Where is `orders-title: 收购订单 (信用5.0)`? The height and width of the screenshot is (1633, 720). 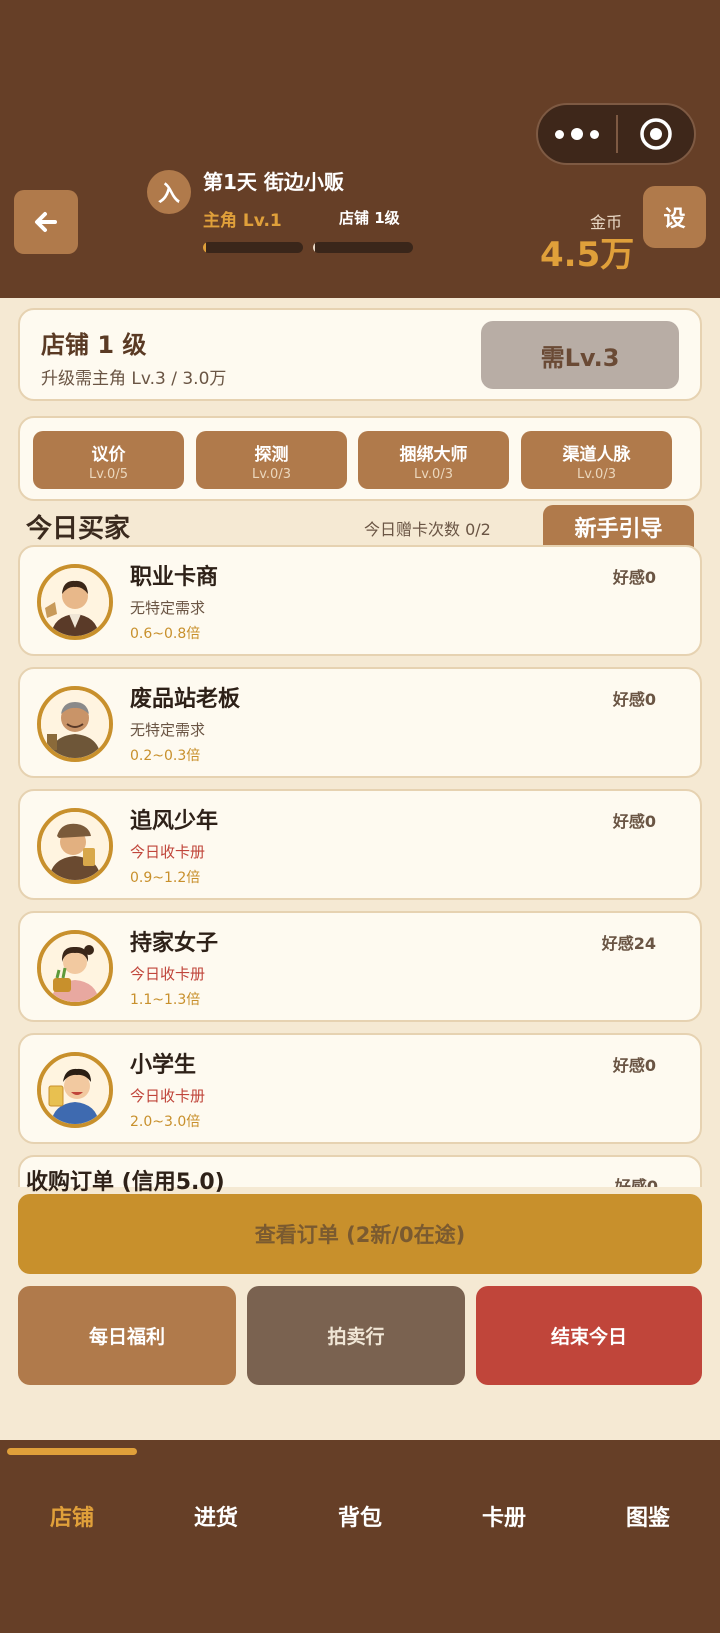
orders-title: 收购订单 (信用5.0) is located at coordinates (125, 1182).